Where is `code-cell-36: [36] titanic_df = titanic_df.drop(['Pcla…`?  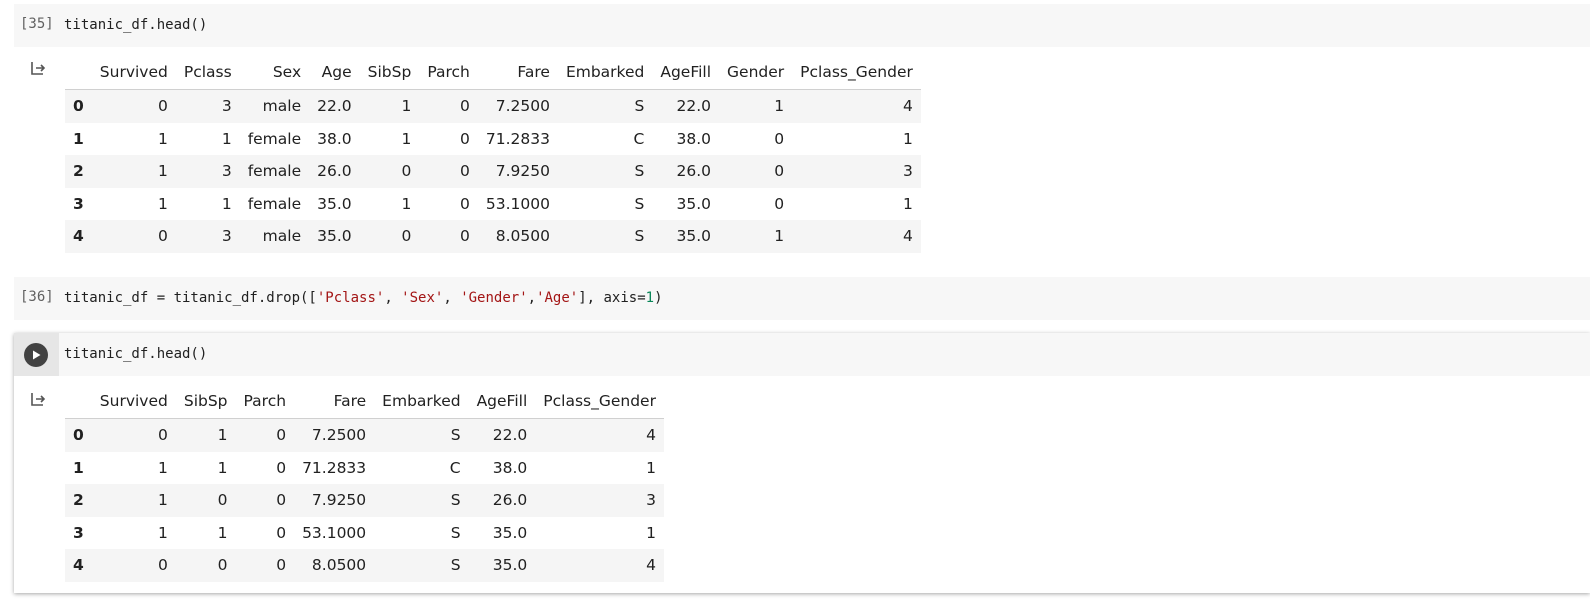
code-cell-36: [36] titanic_df = titanic_df.drop(['Pcla… is located at coordinates (802, 298).